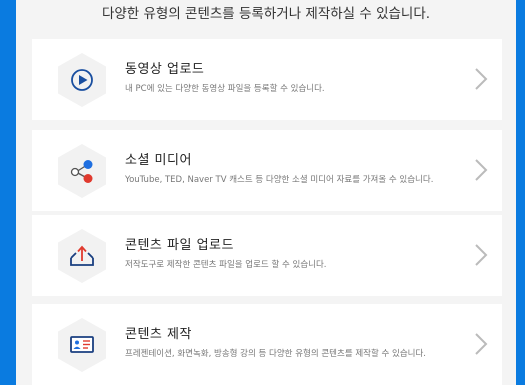  Describe the element at coordinates (158, 334) in the screenshot. I see `content-creation-title: 콘텐츠 제작` at that location.